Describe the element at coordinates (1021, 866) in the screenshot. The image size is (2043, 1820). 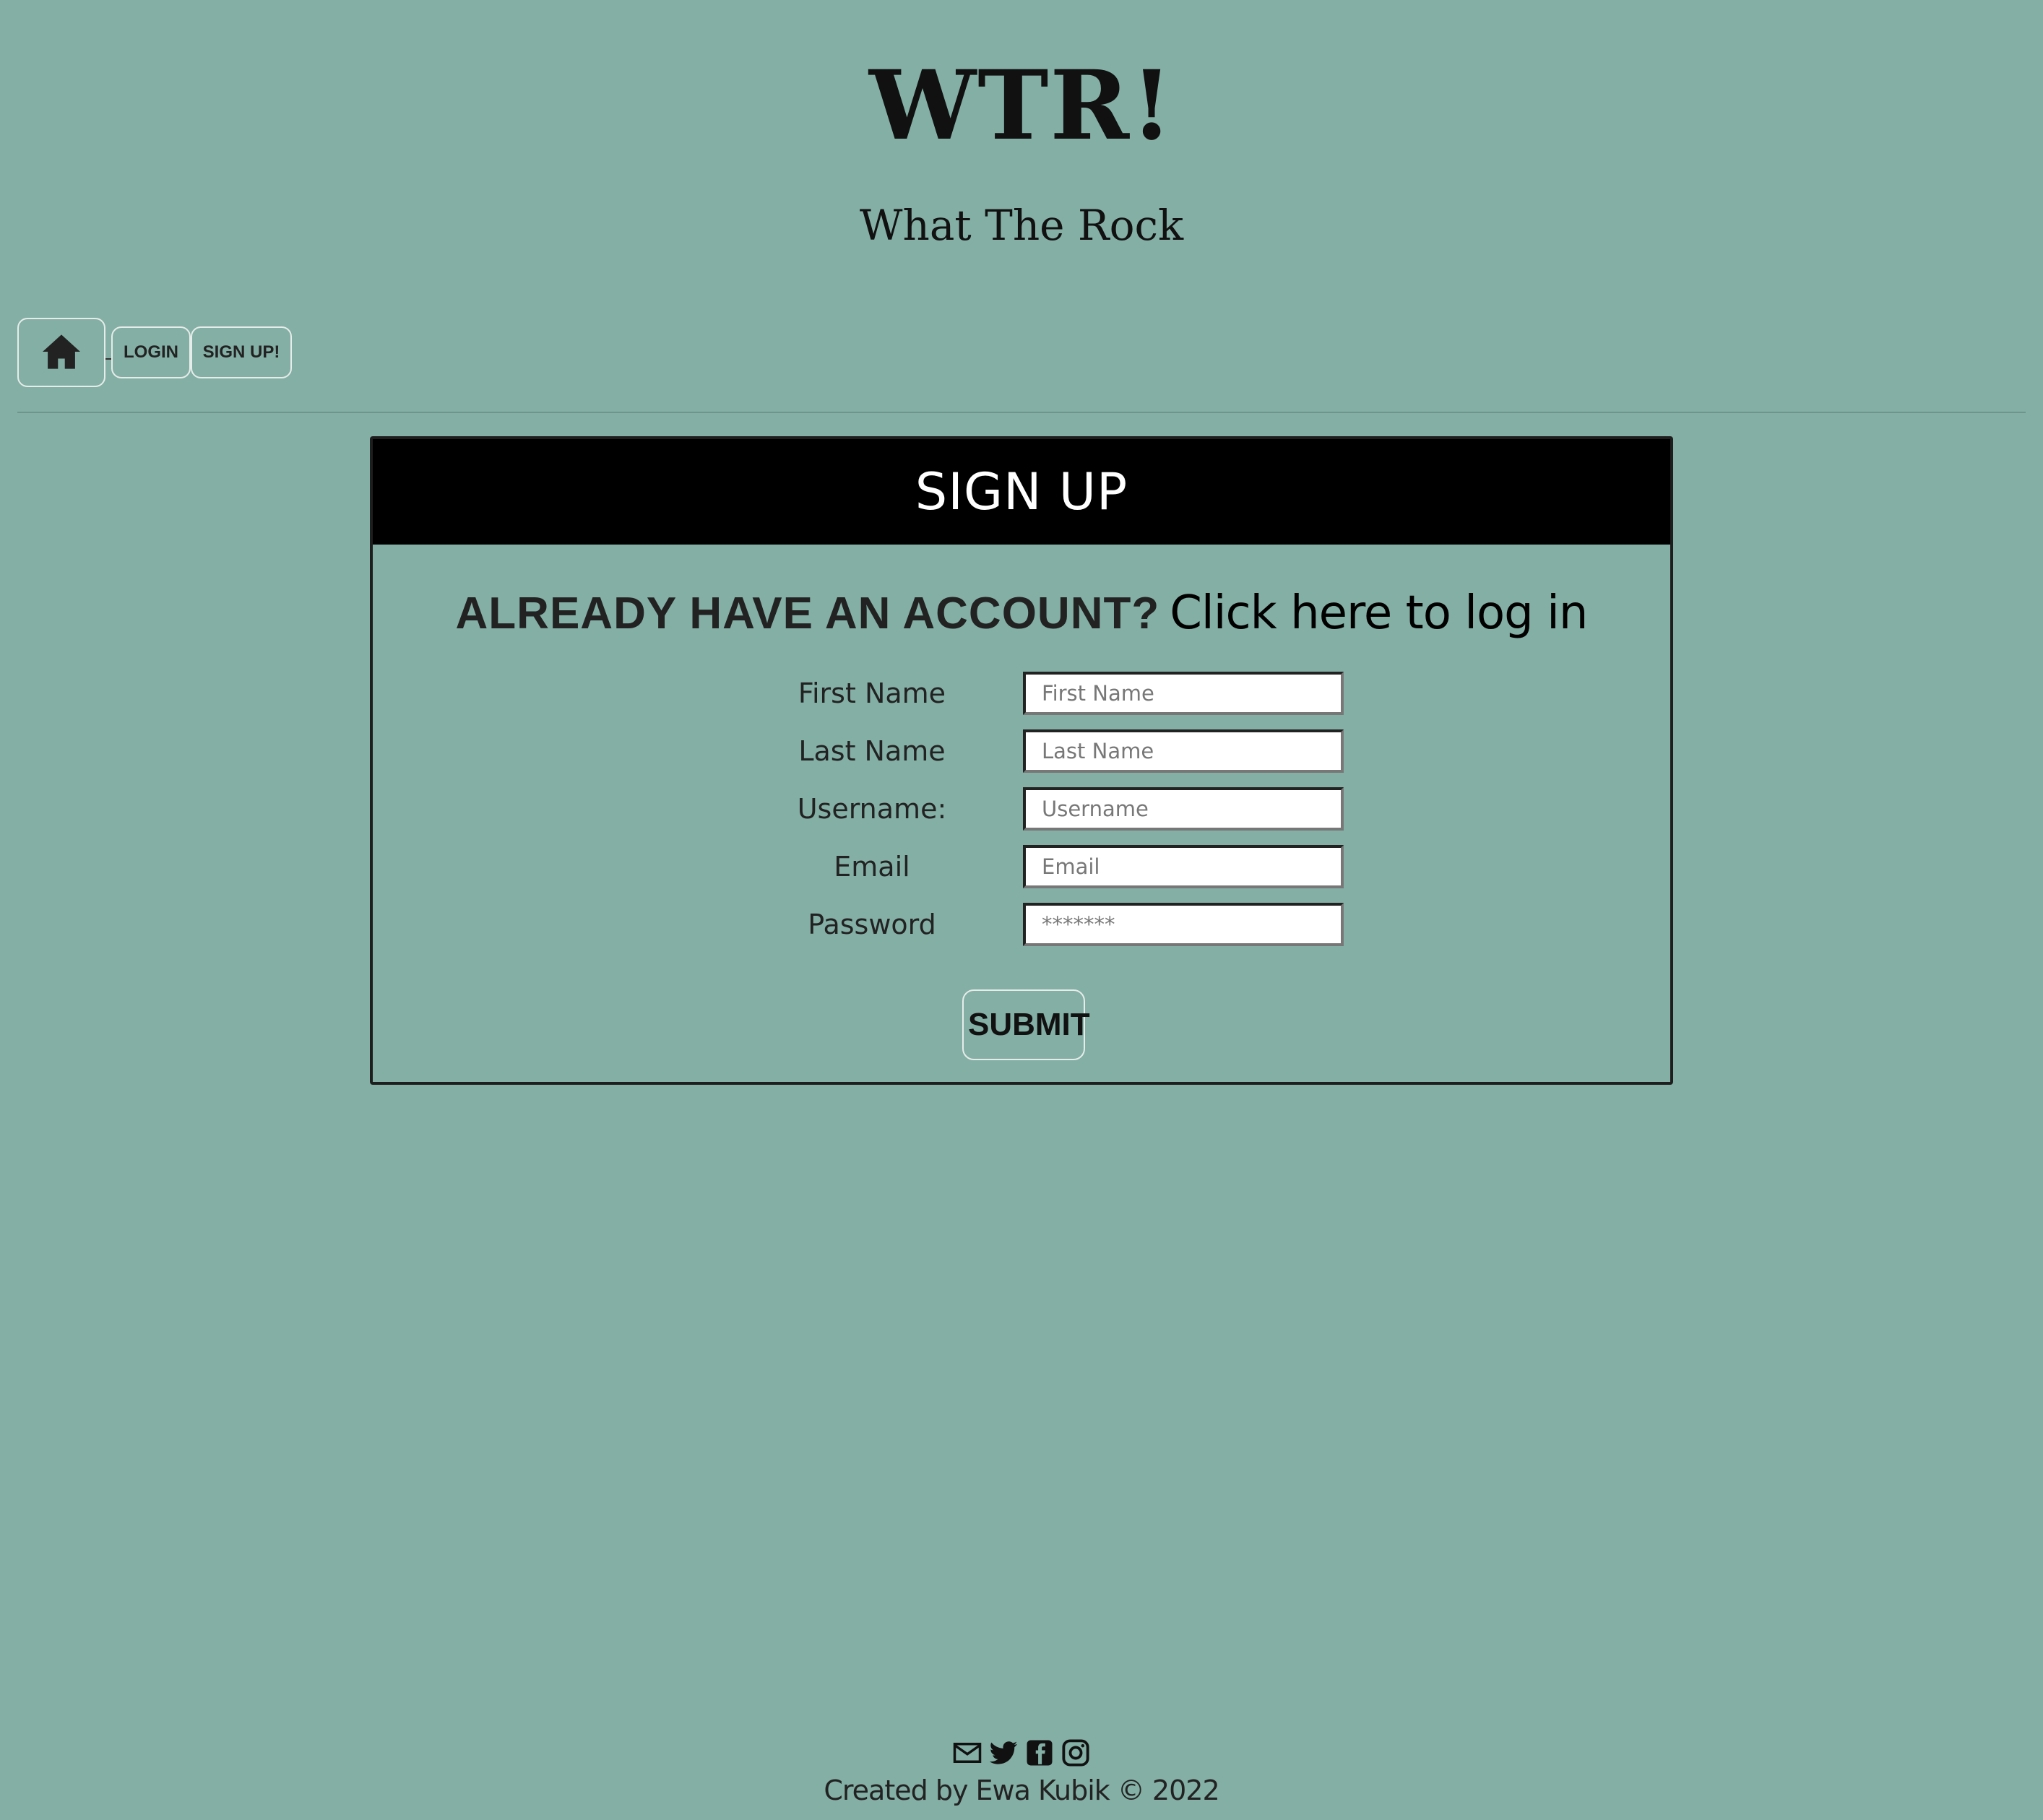
I see `email-row: Email` at that location.